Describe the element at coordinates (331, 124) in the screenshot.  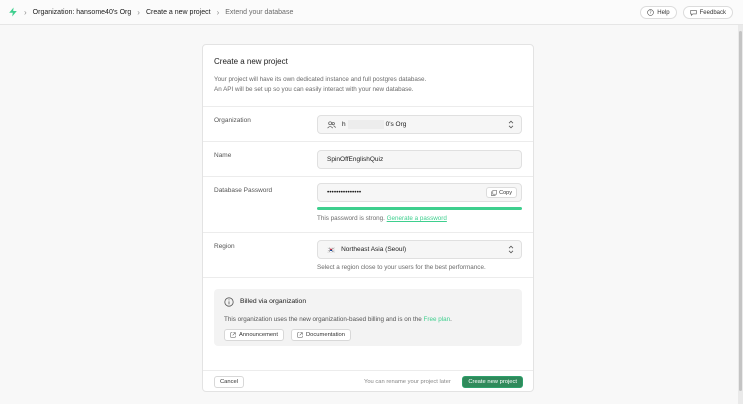
I see `users-icon` at that location.